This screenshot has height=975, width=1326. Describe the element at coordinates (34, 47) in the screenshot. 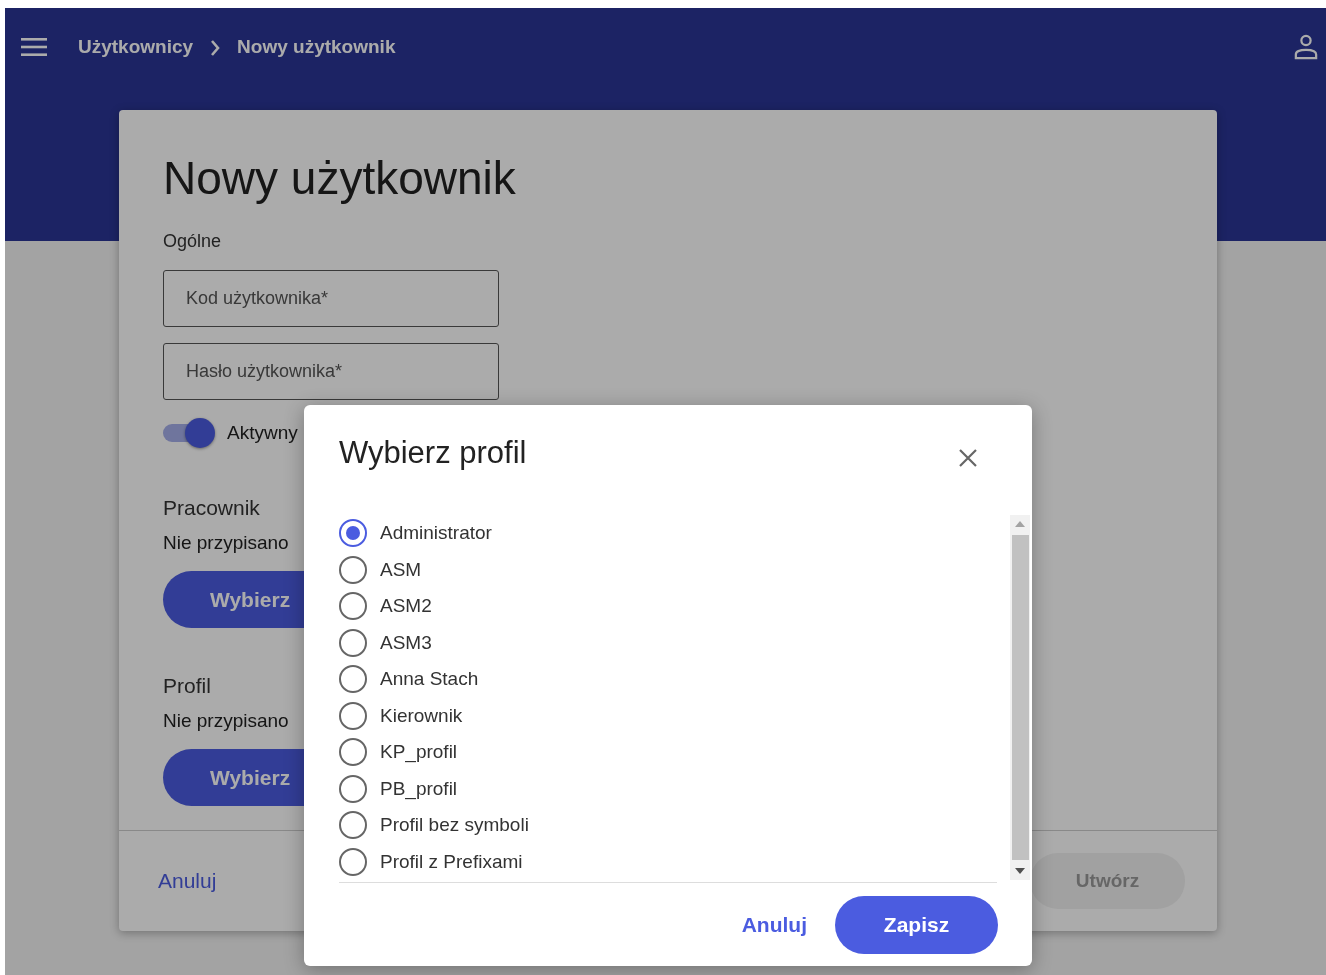

I see `menu-icon` at that location.